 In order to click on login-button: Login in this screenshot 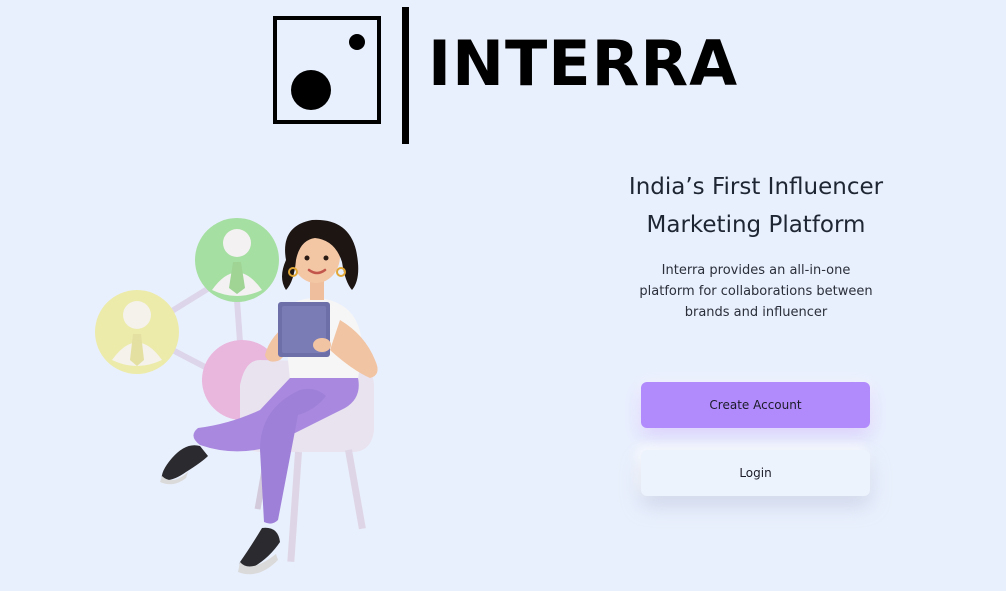, I will do `click(755, 473)`.